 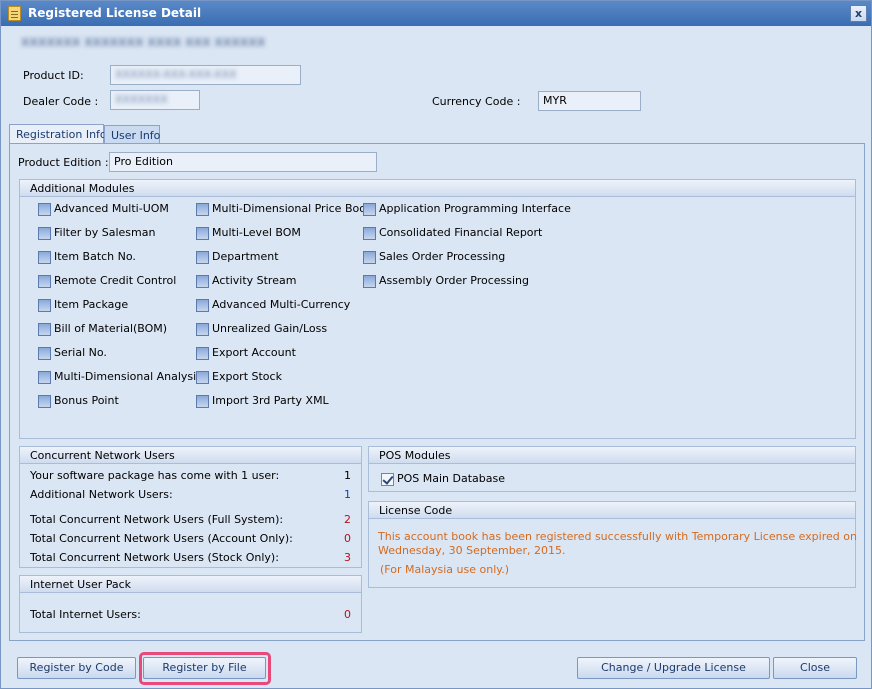 What do you see at coordinates (190, 455) in the screenshot?
I see `concurrent-users-title: Concurrent Network Users` at bounding box center [190, 455].